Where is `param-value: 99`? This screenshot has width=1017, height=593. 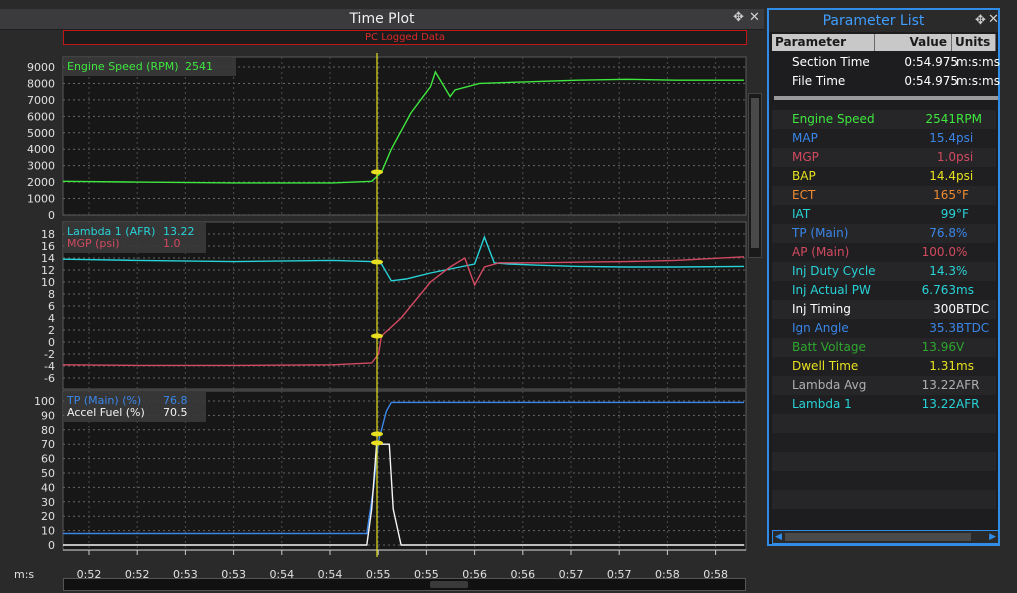
param-value: 99 is located at coordinates (948, 214).